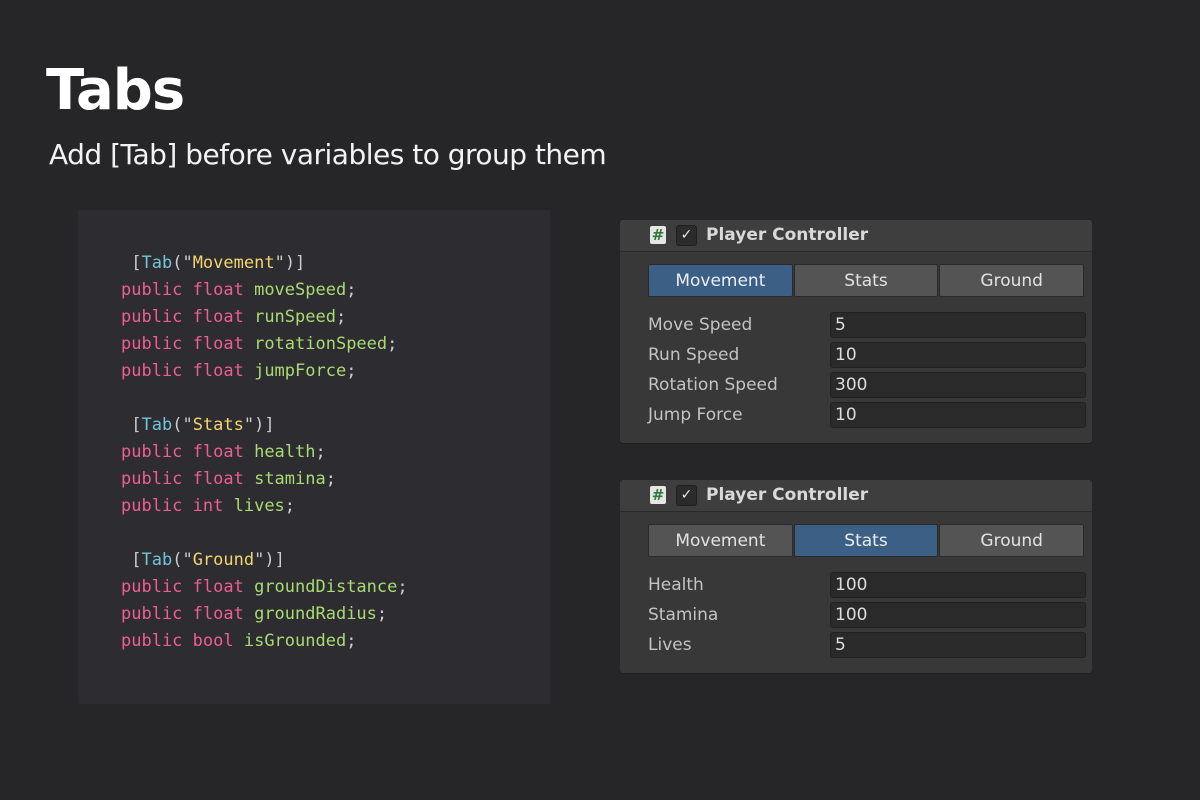  I want to click on code-line: public bool isGrounded;, so click(239, 641).